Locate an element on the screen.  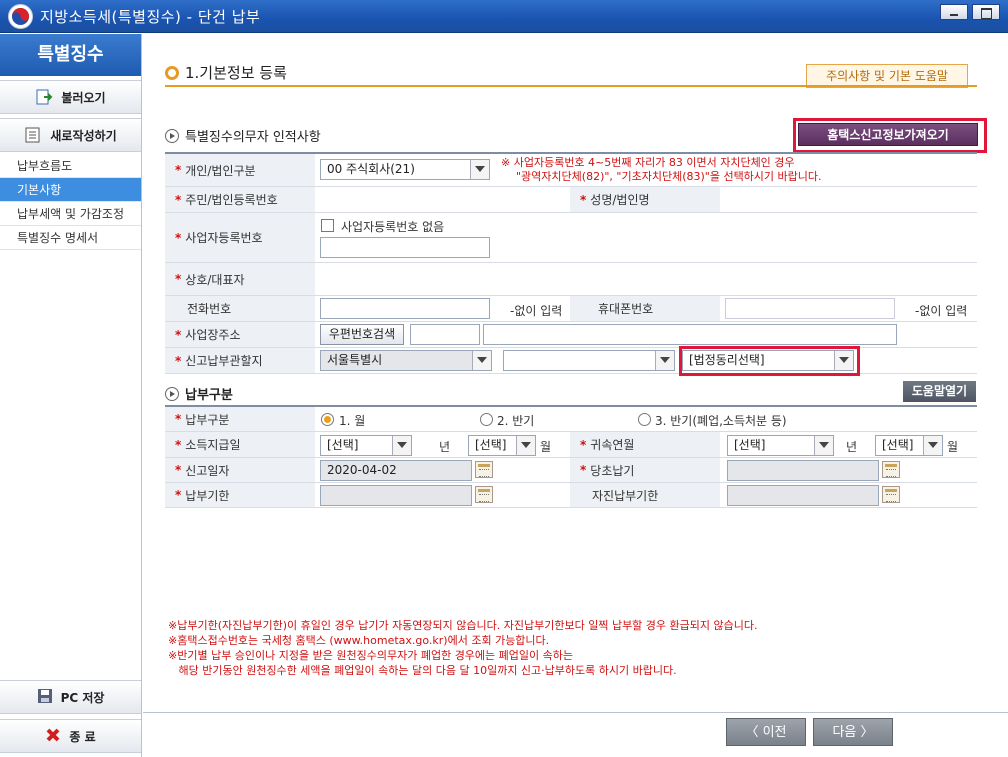
bullet-circle-icon is located at coordinates (172, 72).